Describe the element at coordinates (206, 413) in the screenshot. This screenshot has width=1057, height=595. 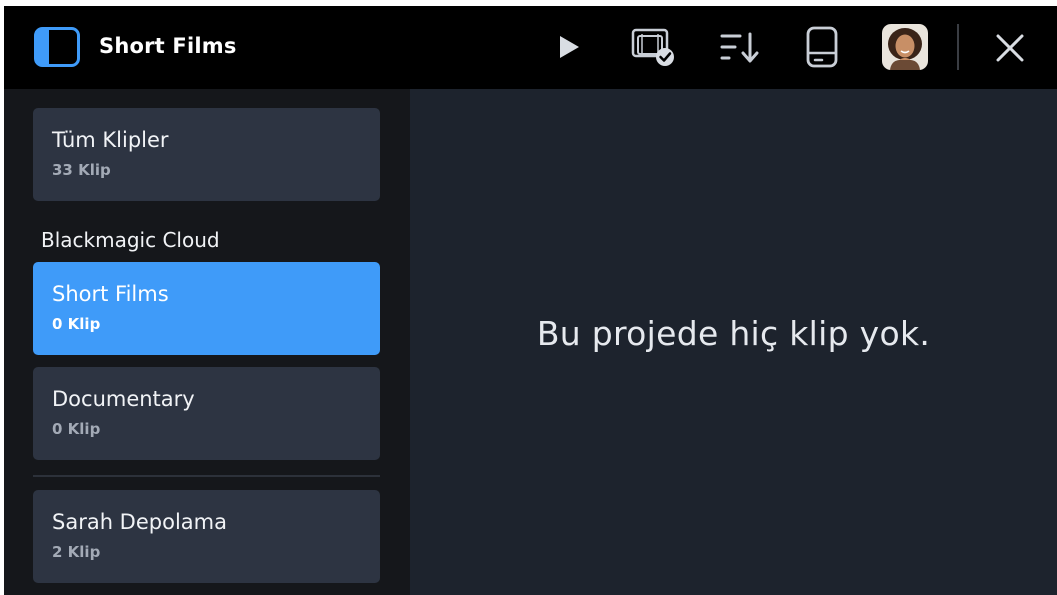
I see `sidebar-item-documentary: Documentary 0 Klip` at that location.